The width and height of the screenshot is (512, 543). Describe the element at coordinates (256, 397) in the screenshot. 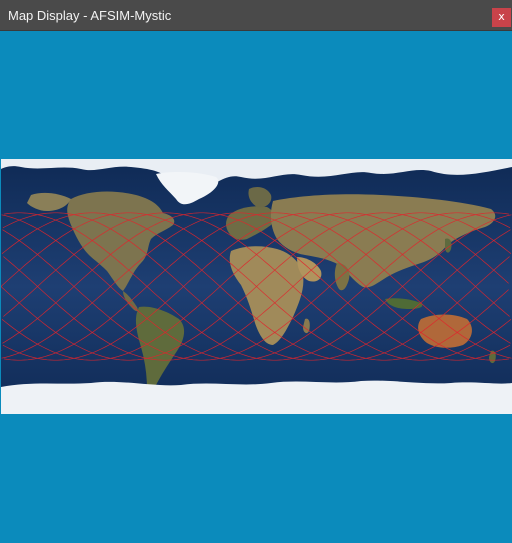

I see `antarctica` at that location.